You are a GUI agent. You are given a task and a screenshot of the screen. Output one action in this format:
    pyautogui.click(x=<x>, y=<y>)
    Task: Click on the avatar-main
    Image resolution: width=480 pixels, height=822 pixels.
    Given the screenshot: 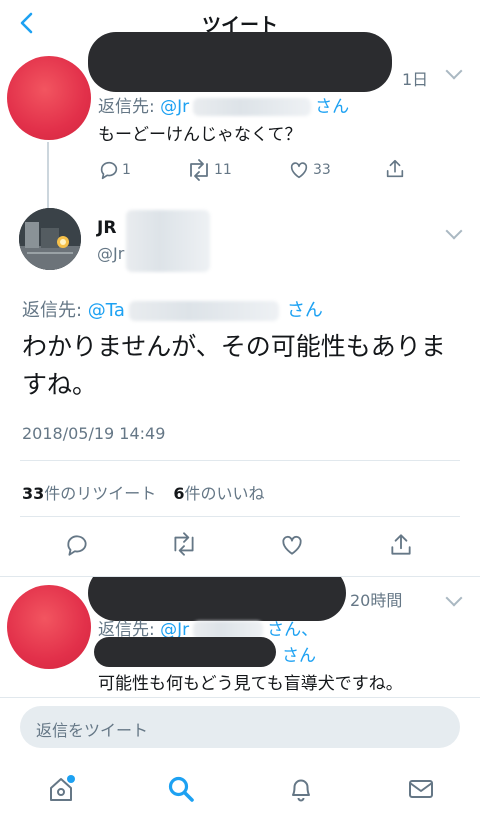 What is the action you would take?
    pyautogui.click(x=50, y=239)
    